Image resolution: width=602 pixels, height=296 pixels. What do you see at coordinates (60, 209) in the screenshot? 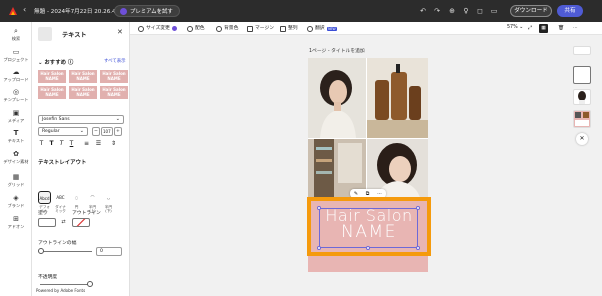
I see `layout-label: ダイナミック` at bounding box center [60, 209].